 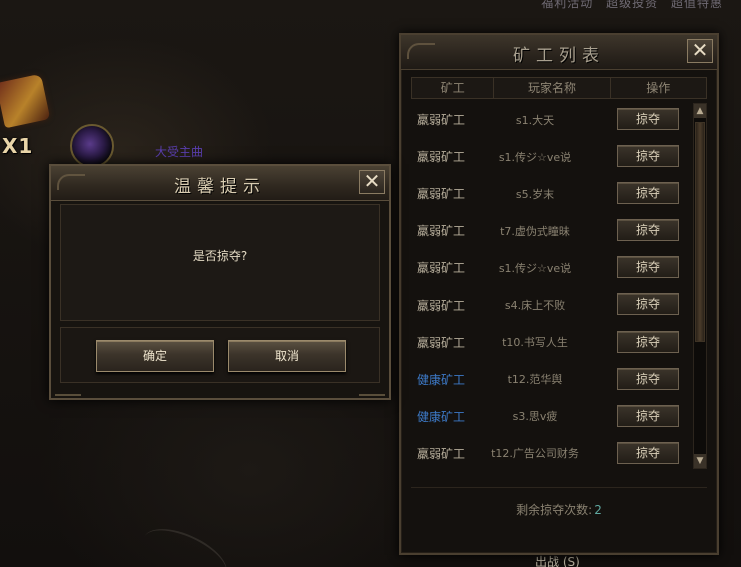 What do you see at coordinates (535, 380) in the screenshot?
I see `player-name: t12.范华舆` at bounding box center [535, 380].